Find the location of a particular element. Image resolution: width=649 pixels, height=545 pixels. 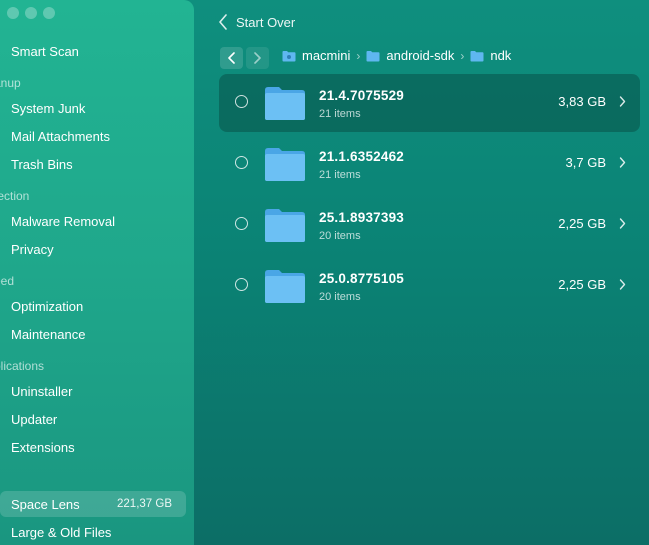

sidebar-item-mail-attachments: Mail Attachments is located at coordinates (93, 136).